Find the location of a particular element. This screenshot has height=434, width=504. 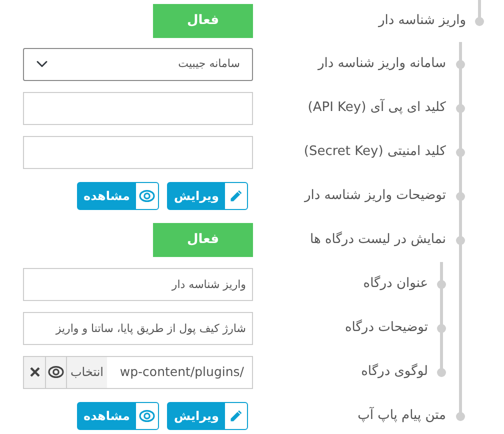

remove-button is located at coordinates (34, 372).